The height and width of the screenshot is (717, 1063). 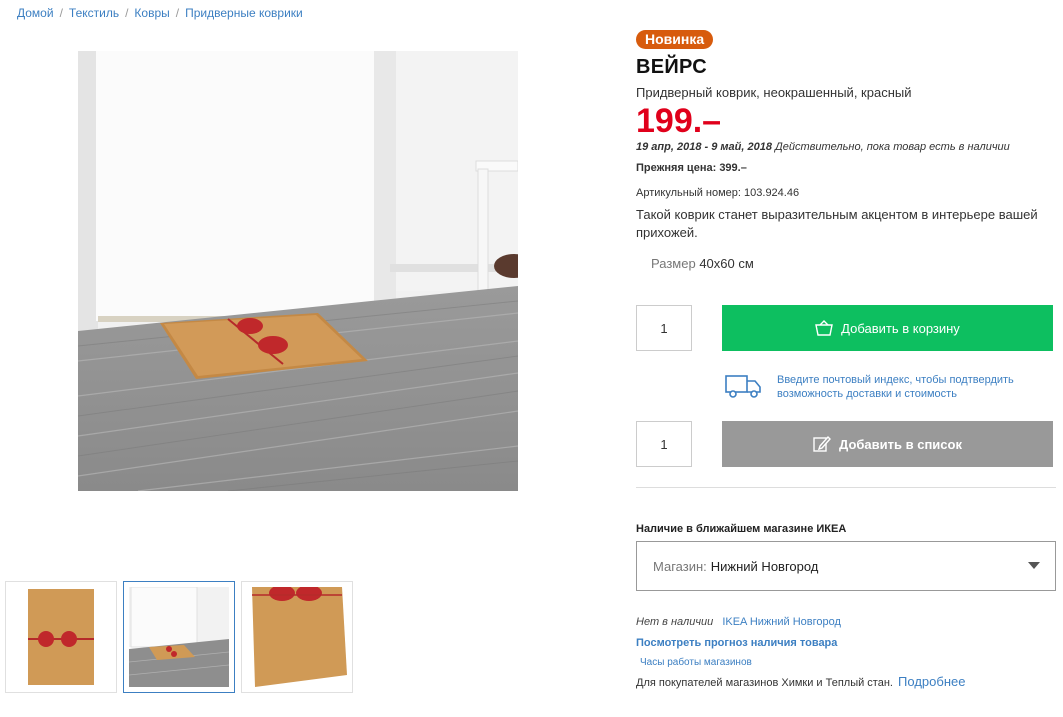 I want to click on breadcrumb-textile: Текстиль, so click(x=94, y=13).